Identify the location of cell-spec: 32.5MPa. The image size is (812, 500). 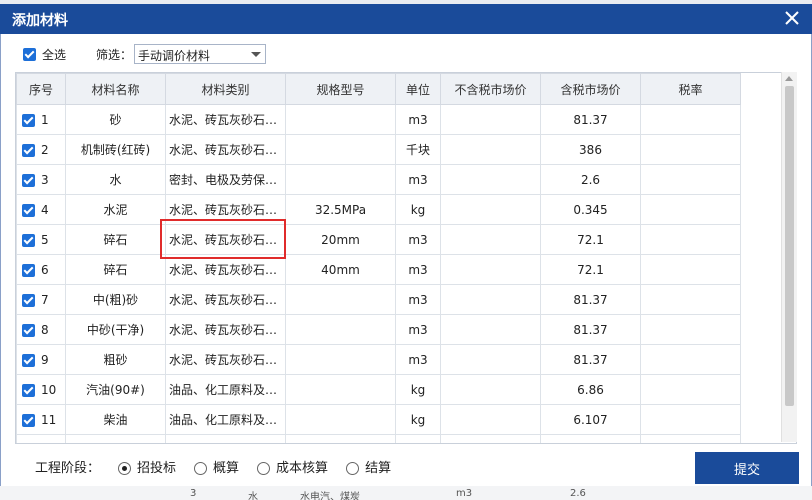
(340, 209).